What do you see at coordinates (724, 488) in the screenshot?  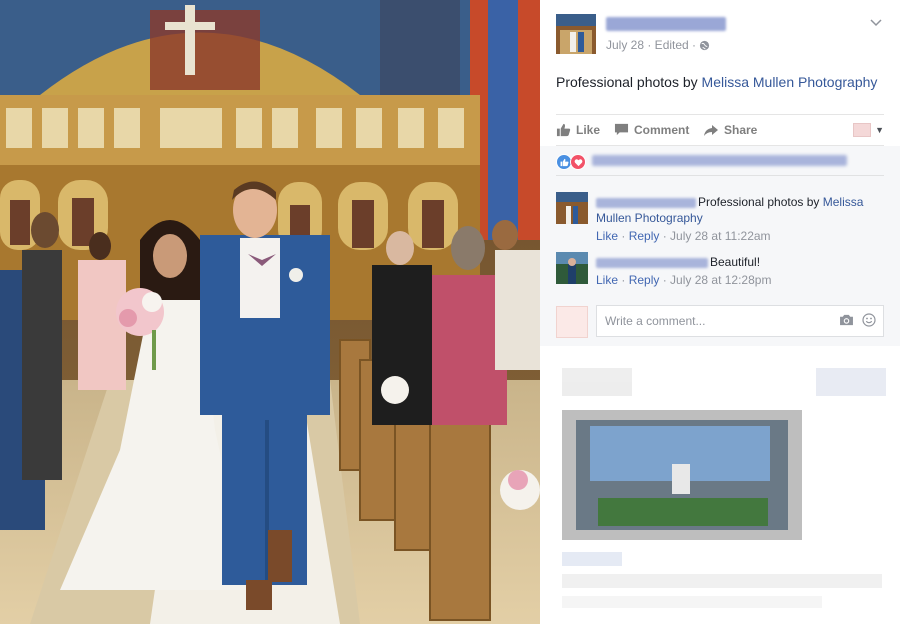 I see `pixelated-block` at bounding box center [724, 488].